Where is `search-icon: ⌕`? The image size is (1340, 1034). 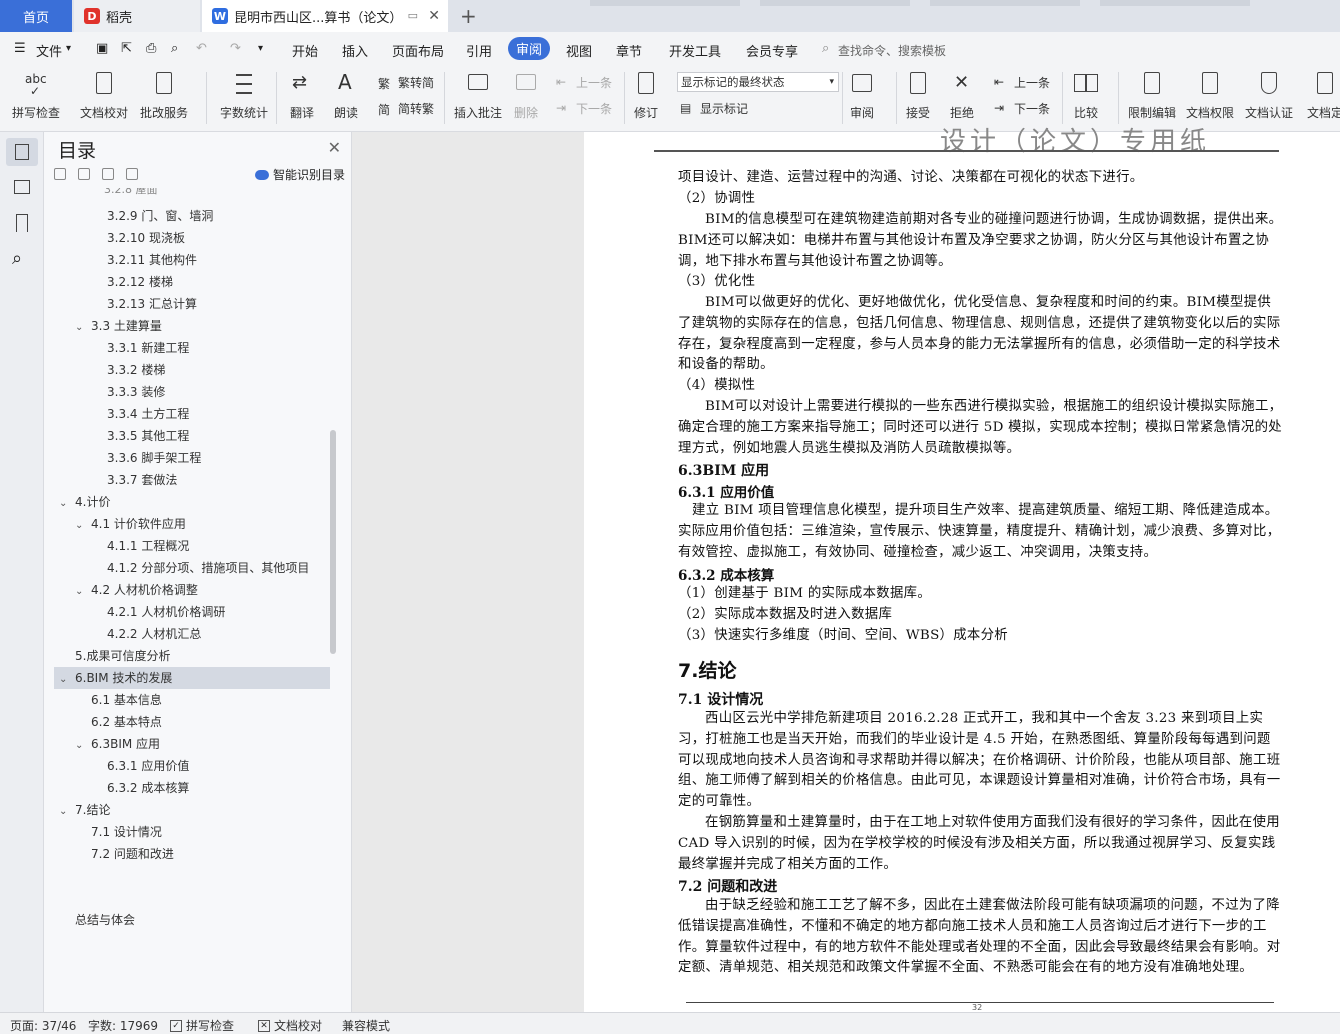
search-icon: ⌕ is located at coordinates (825, 48).